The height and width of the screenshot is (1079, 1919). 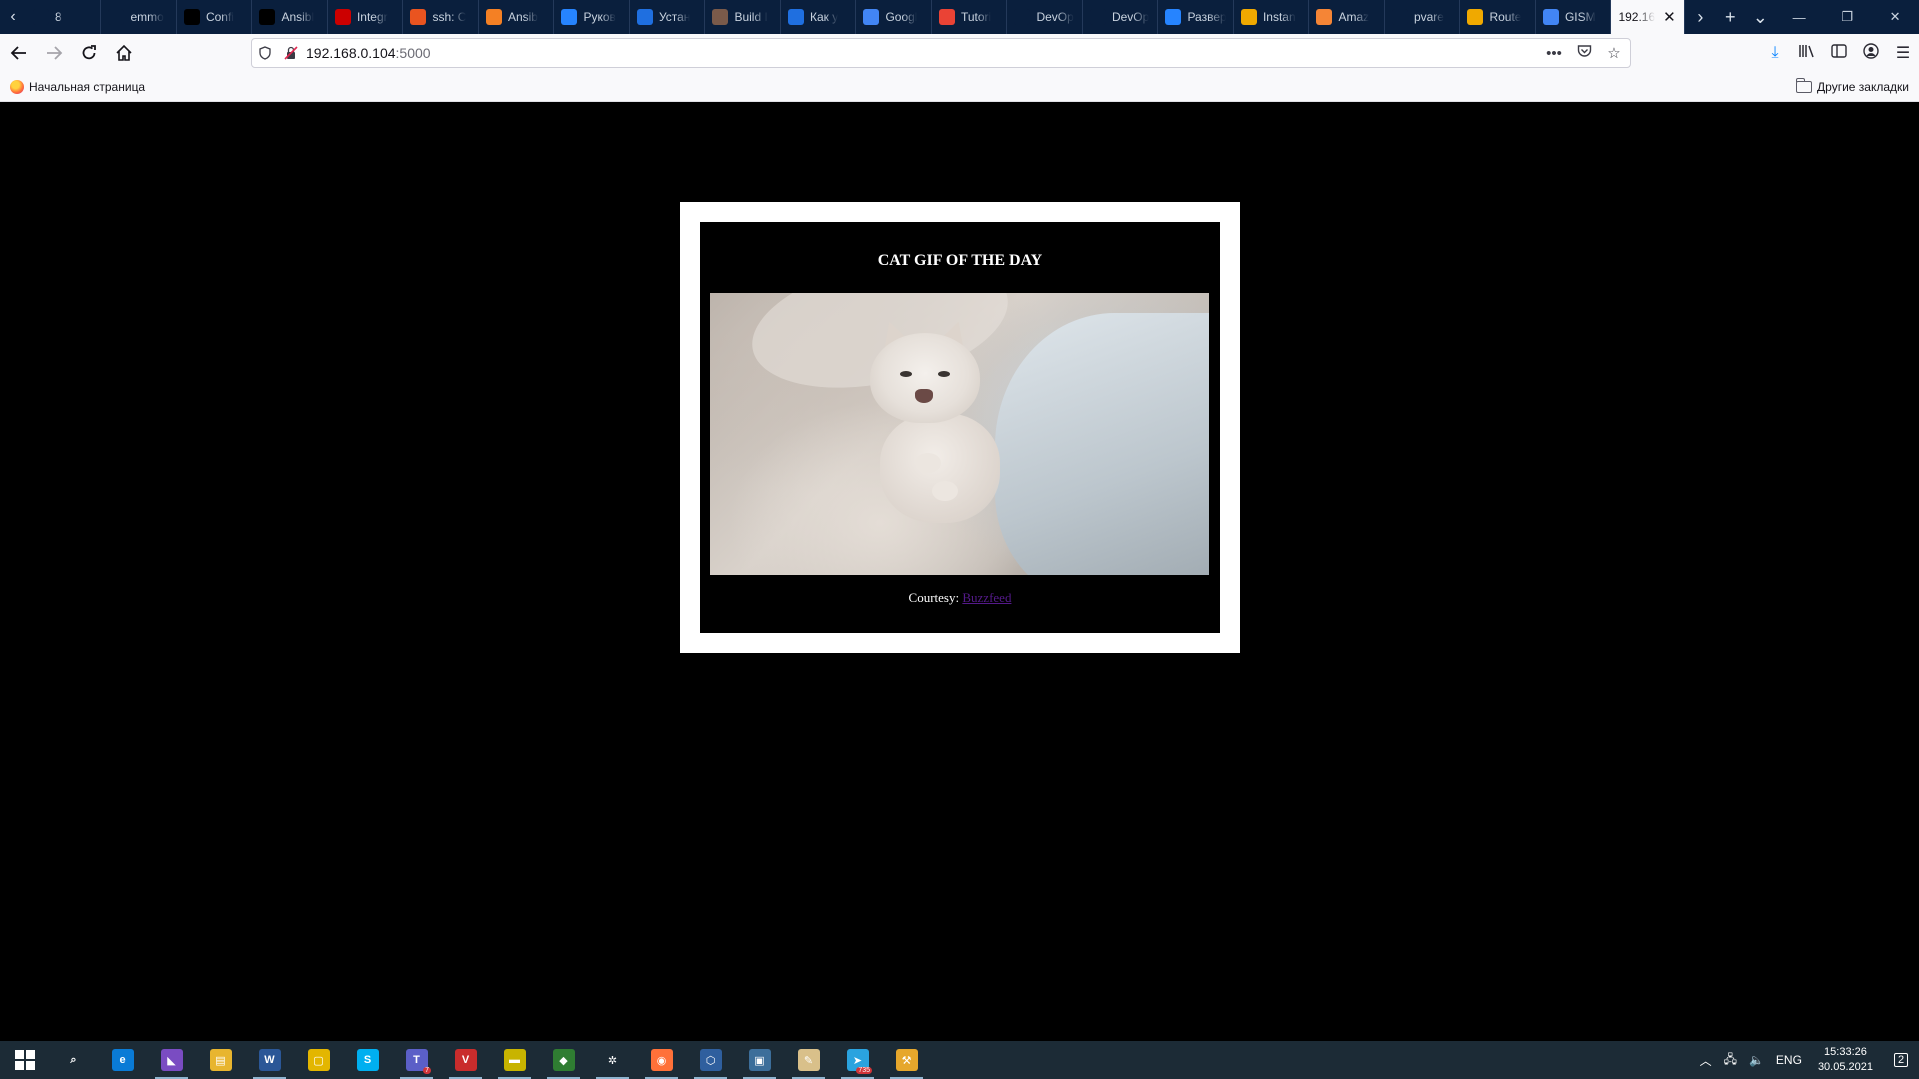 I want to click on pocket-icon, so click(x=1584, y=53).